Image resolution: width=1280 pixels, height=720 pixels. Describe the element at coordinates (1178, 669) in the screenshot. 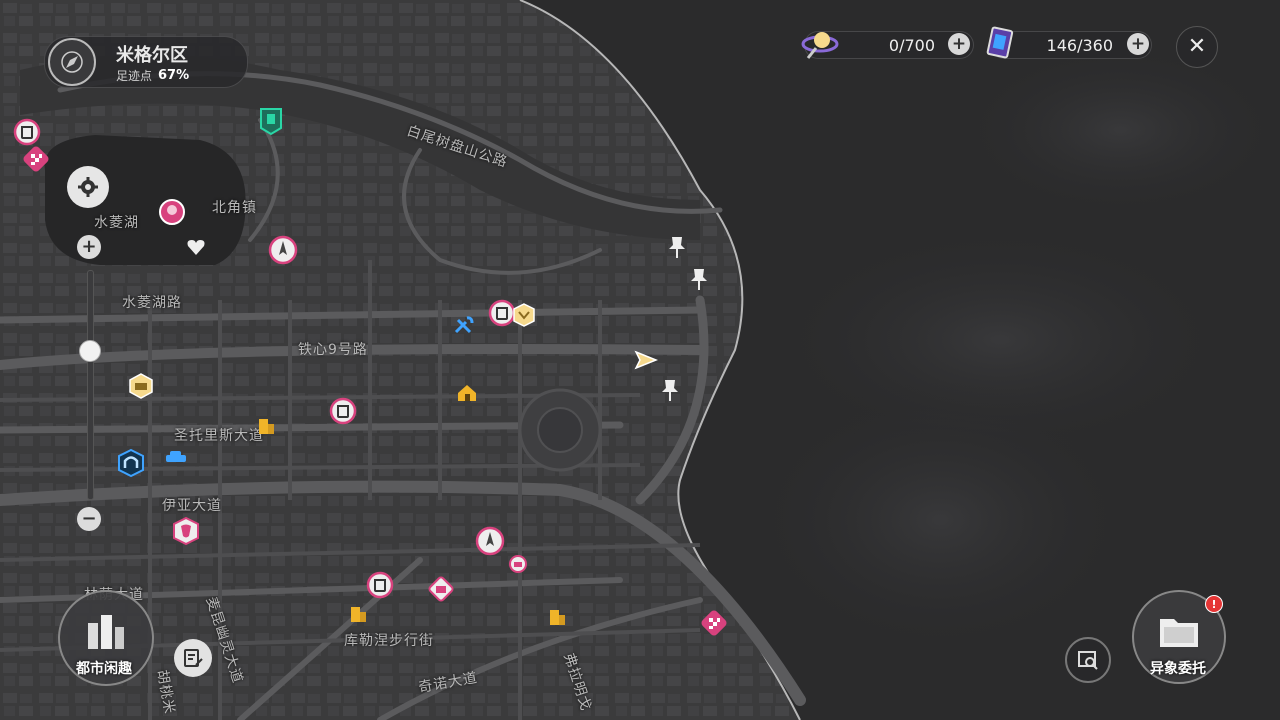

I see `anomaly-label: 异象委托` at that location.